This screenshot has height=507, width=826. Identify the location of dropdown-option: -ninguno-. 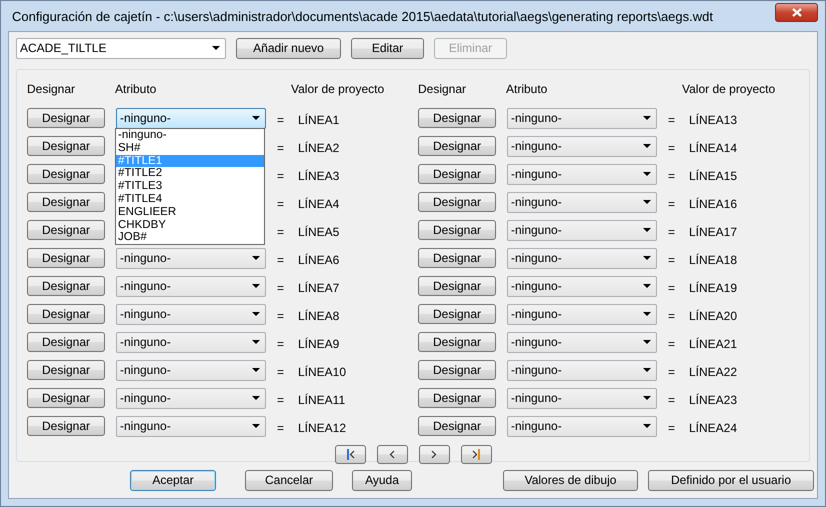
(190, 135).